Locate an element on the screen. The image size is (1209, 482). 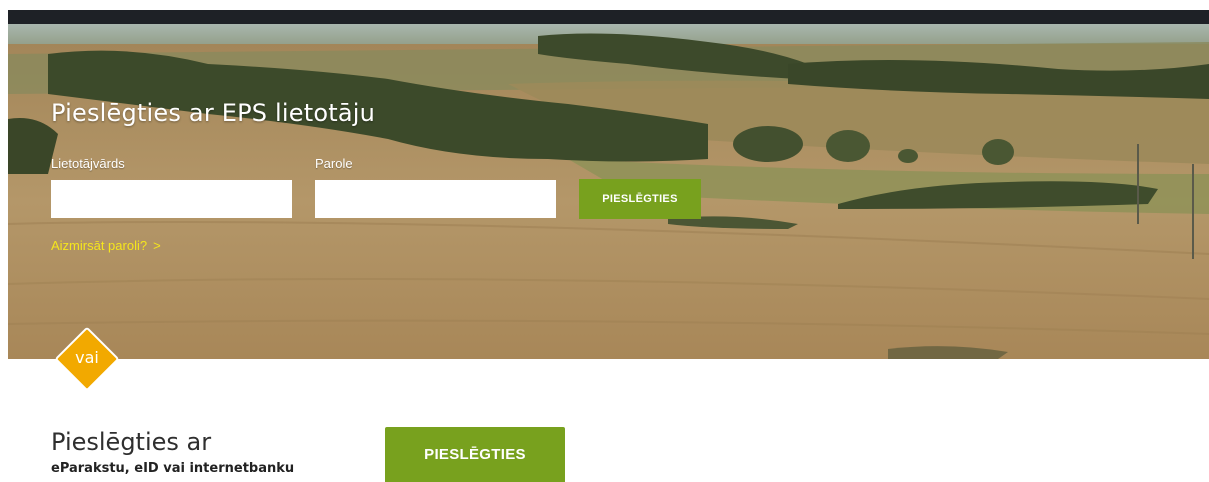
forgot-password-link: Aizmirsāt paroli? > is located at coordinates (106, 245).